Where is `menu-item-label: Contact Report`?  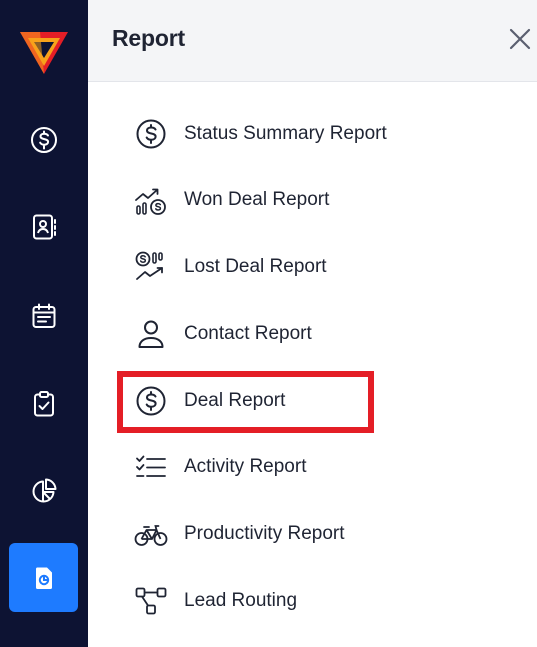
menu-item-label: Contact Report is located at coordinates (248, 333).